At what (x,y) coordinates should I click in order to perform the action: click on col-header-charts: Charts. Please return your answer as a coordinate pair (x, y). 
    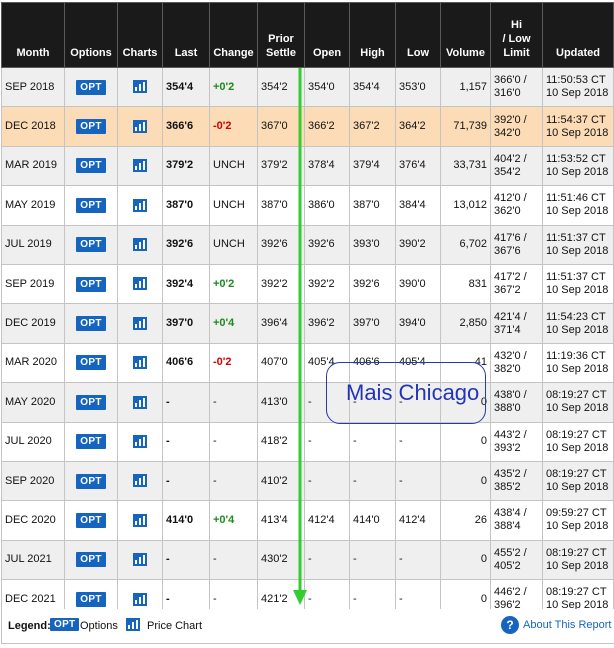
    Looking at the image, I should click on (140, 35).